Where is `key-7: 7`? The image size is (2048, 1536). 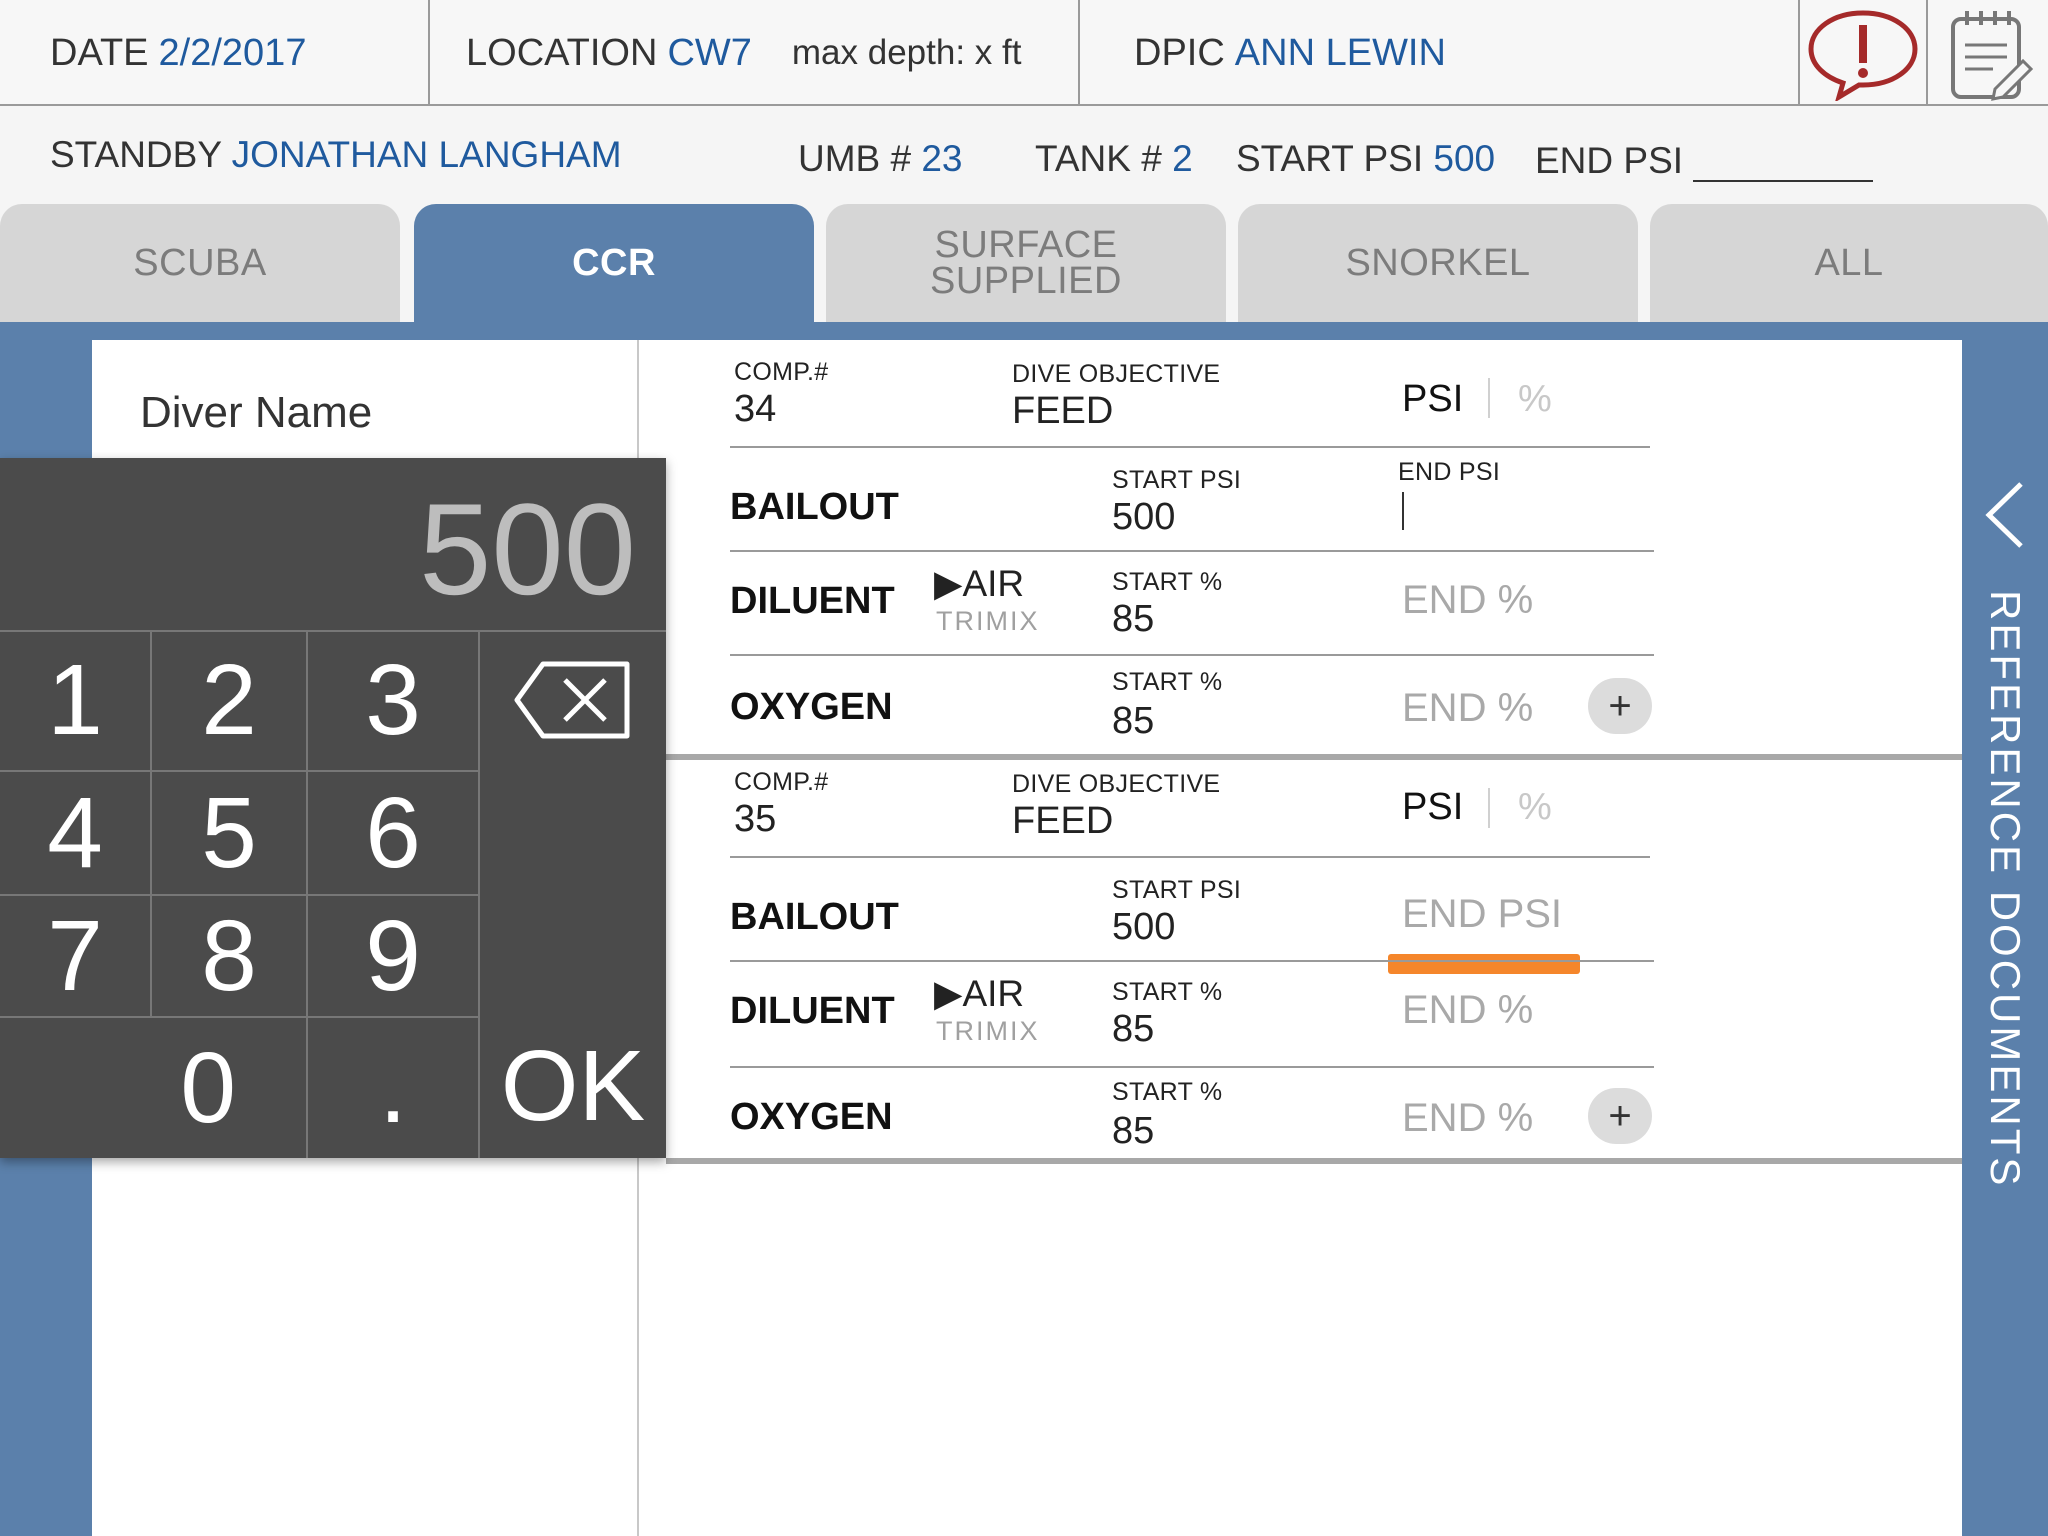 key-7: 7 is located at coordinates (75, 956).